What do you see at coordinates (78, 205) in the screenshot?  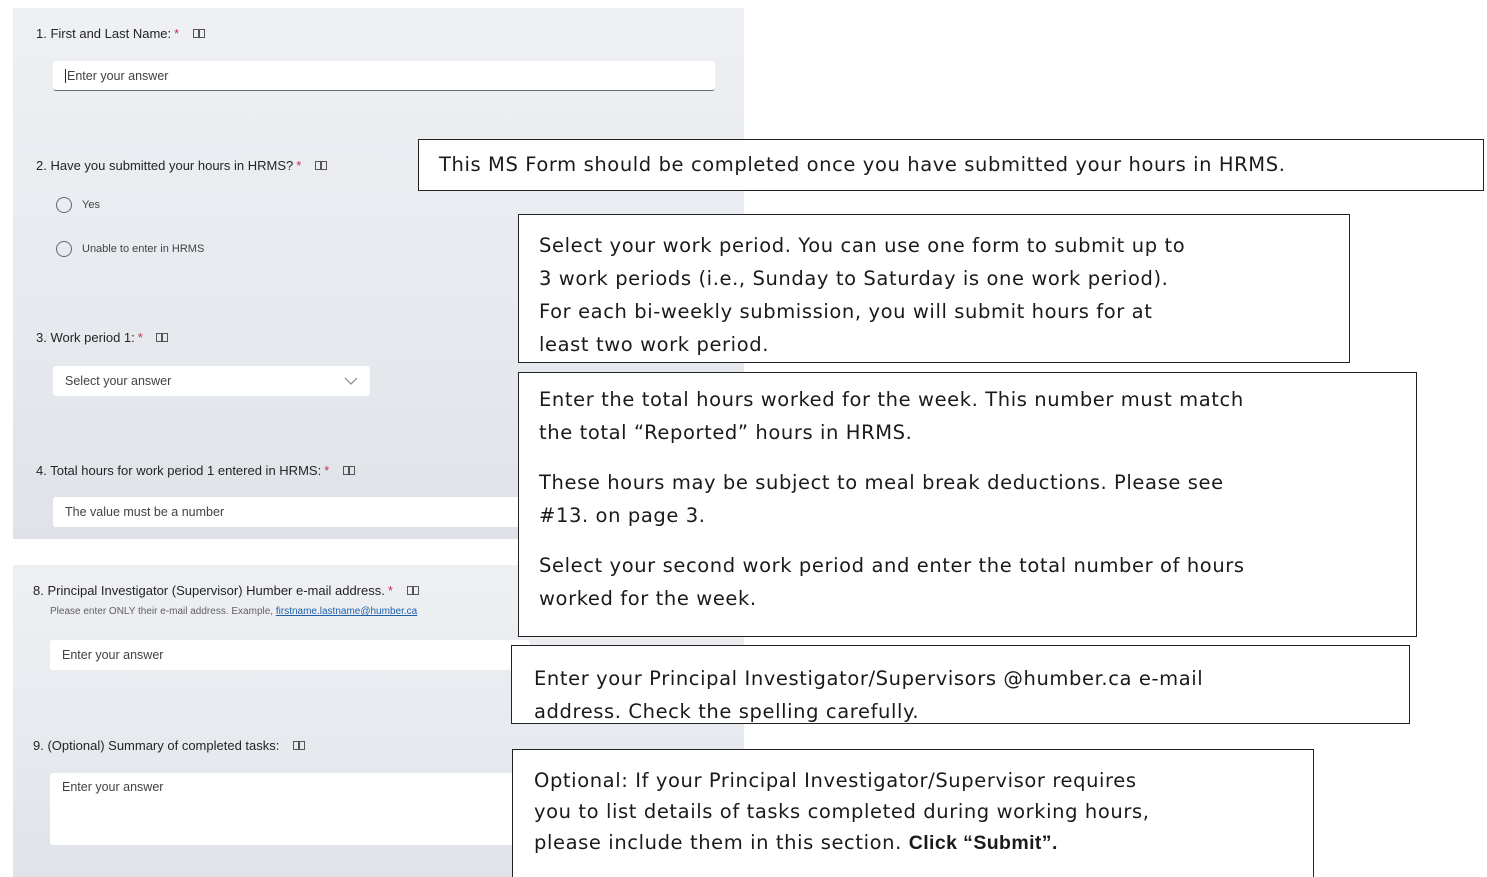 I see `radio-option-yes: Yes` at bounding box center [78, 205].